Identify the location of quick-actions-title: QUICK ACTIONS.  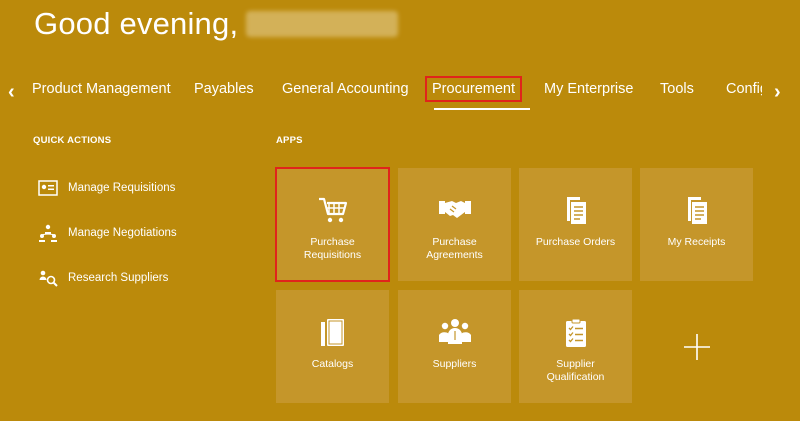
(72, 140).